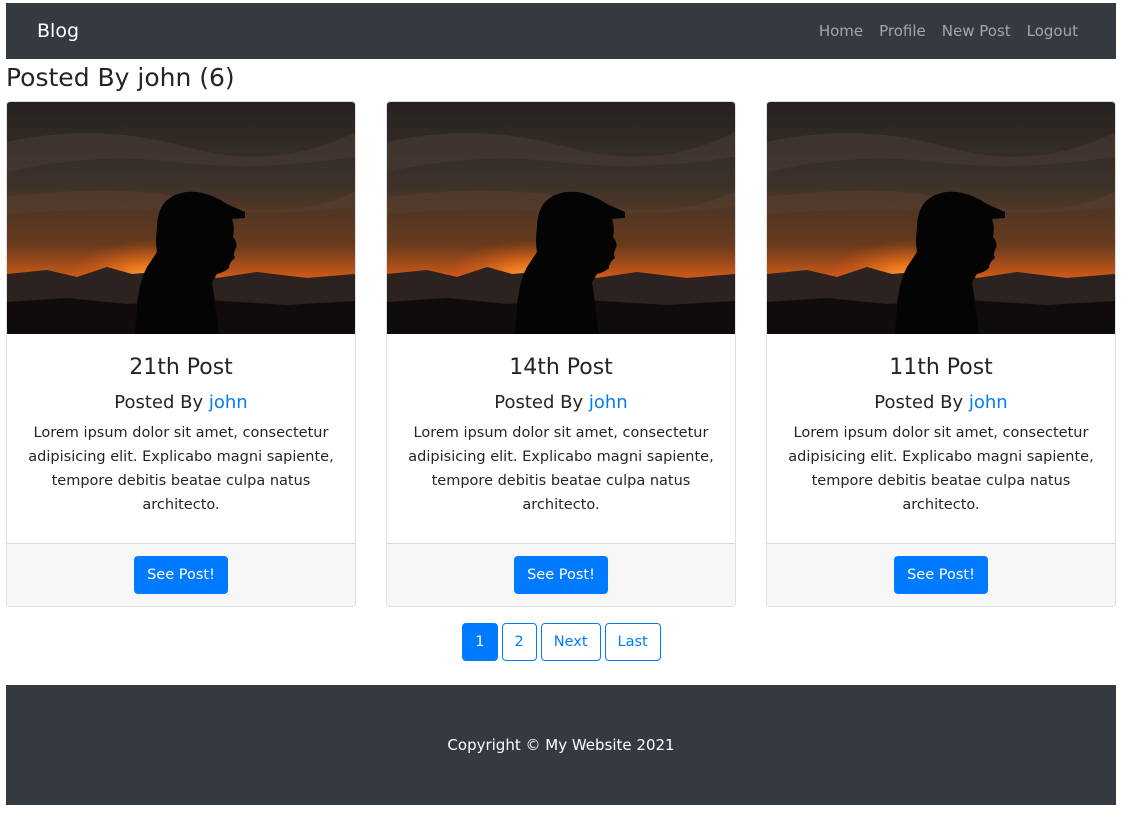 This screenshot has height=813, width=1123. I want to click on footer: Copyright © My Website 2021, so click(561, 745).